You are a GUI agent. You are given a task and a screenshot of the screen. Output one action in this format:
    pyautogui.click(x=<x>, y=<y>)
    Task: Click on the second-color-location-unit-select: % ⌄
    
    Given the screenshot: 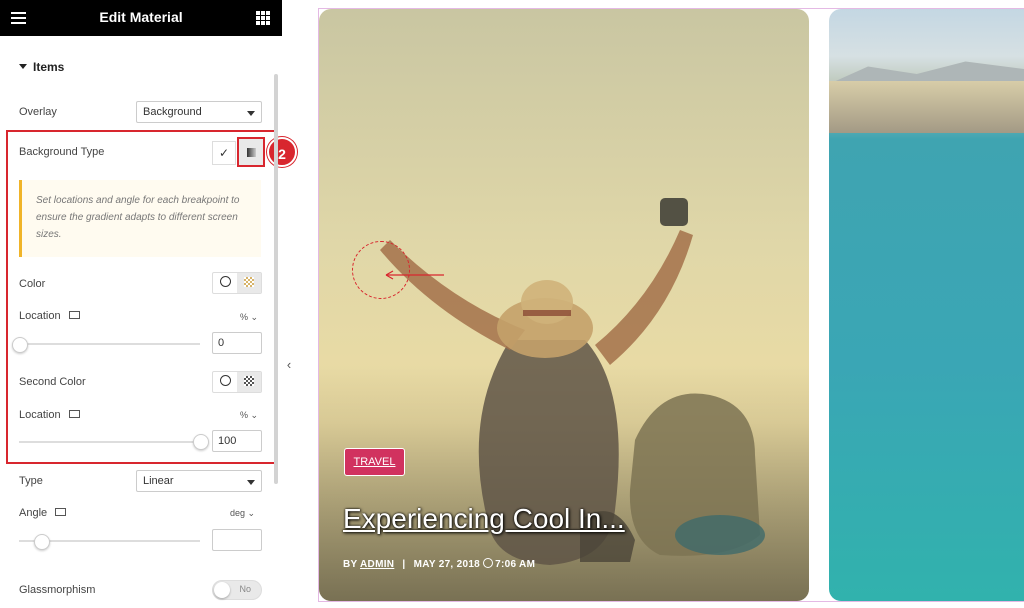 What is the action you would take?
    pyautogui.click(x=249, y=415)
    